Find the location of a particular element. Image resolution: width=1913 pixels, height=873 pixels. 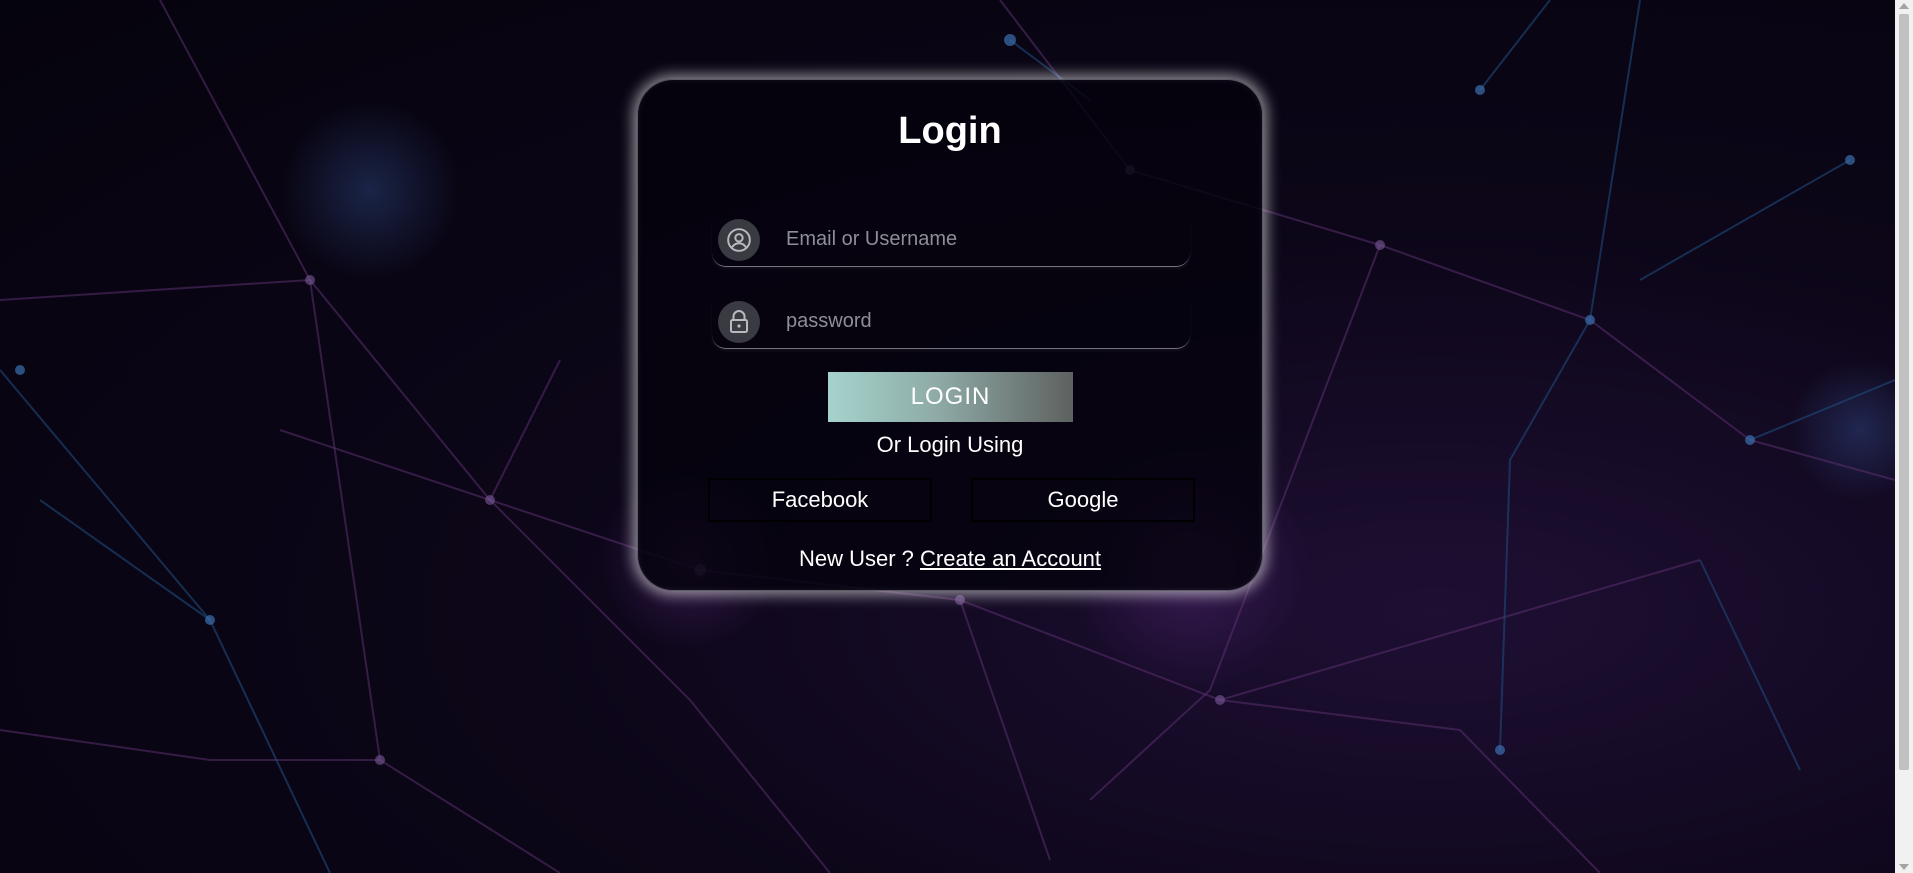

vertical-scrollbar is located at coordinates (1904, 436).